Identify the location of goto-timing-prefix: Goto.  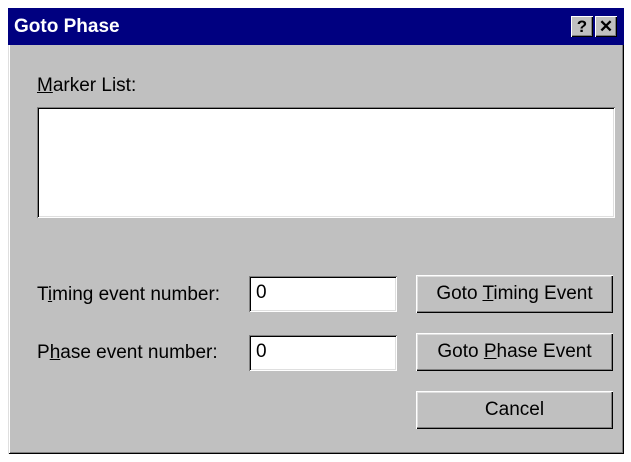
(459, 293).